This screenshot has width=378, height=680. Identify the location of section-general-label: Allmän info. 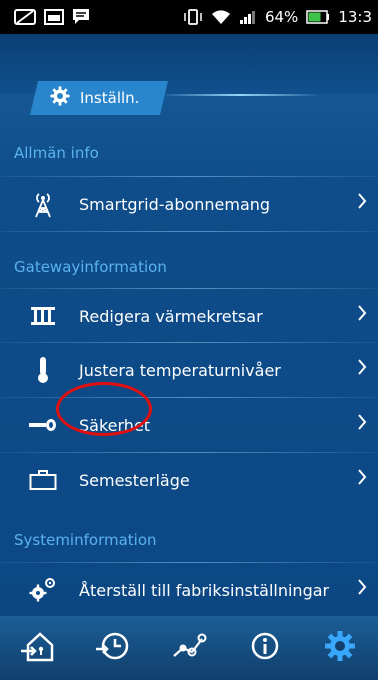
(56, 153).